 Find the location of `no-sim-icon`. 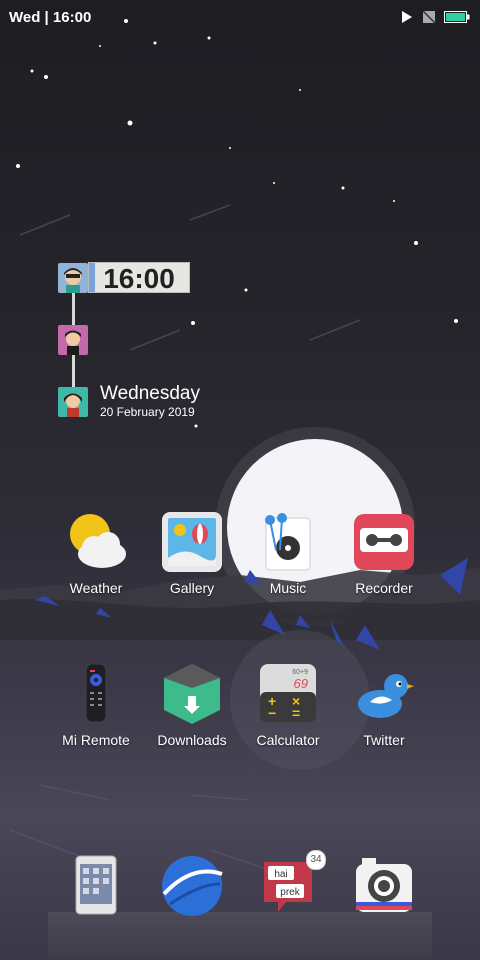

no-sim-icon is located at coordinates (429, 17).